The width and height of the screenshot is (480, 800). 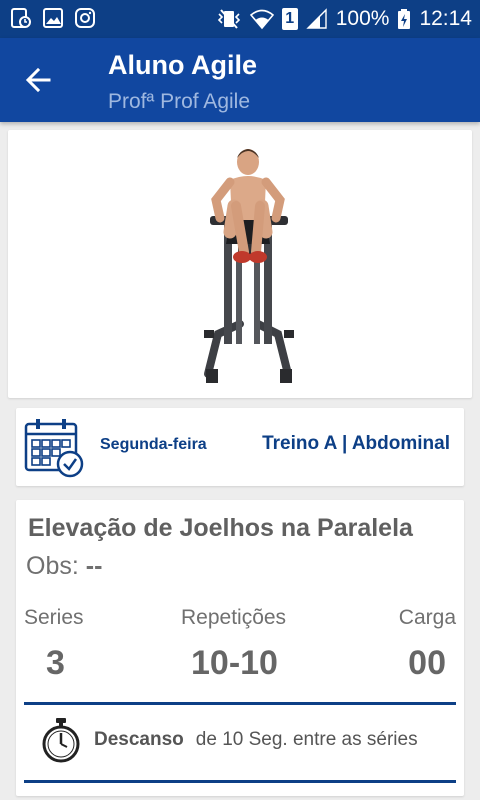 What do you see at coordinates (427, 617) in the screenshot?
I see `load-label: Carga` at bounding box center [427, 617].